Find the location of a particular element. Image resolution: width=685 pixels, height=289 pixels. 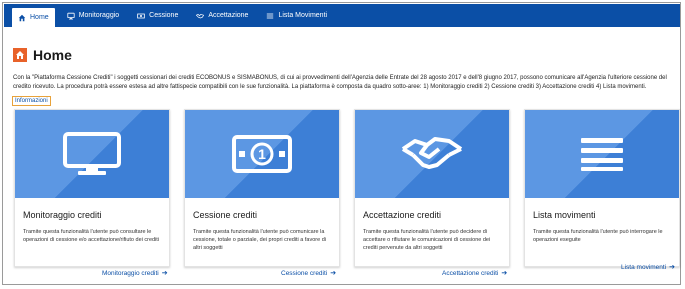

card-link-cessione: Cessione crediti ➔ is located at coordinates (309, 273).